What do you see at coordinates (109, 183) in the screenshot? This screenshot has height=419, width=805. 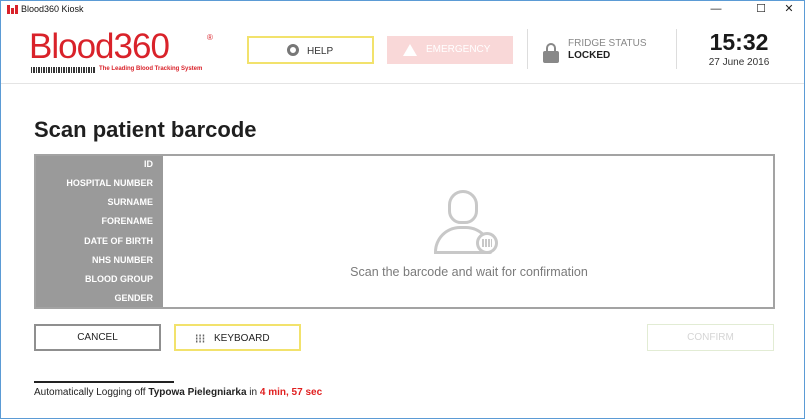 I see `field-label-hospital-number: HOSPITAL NUMBER` at bounding box center [109, 183].